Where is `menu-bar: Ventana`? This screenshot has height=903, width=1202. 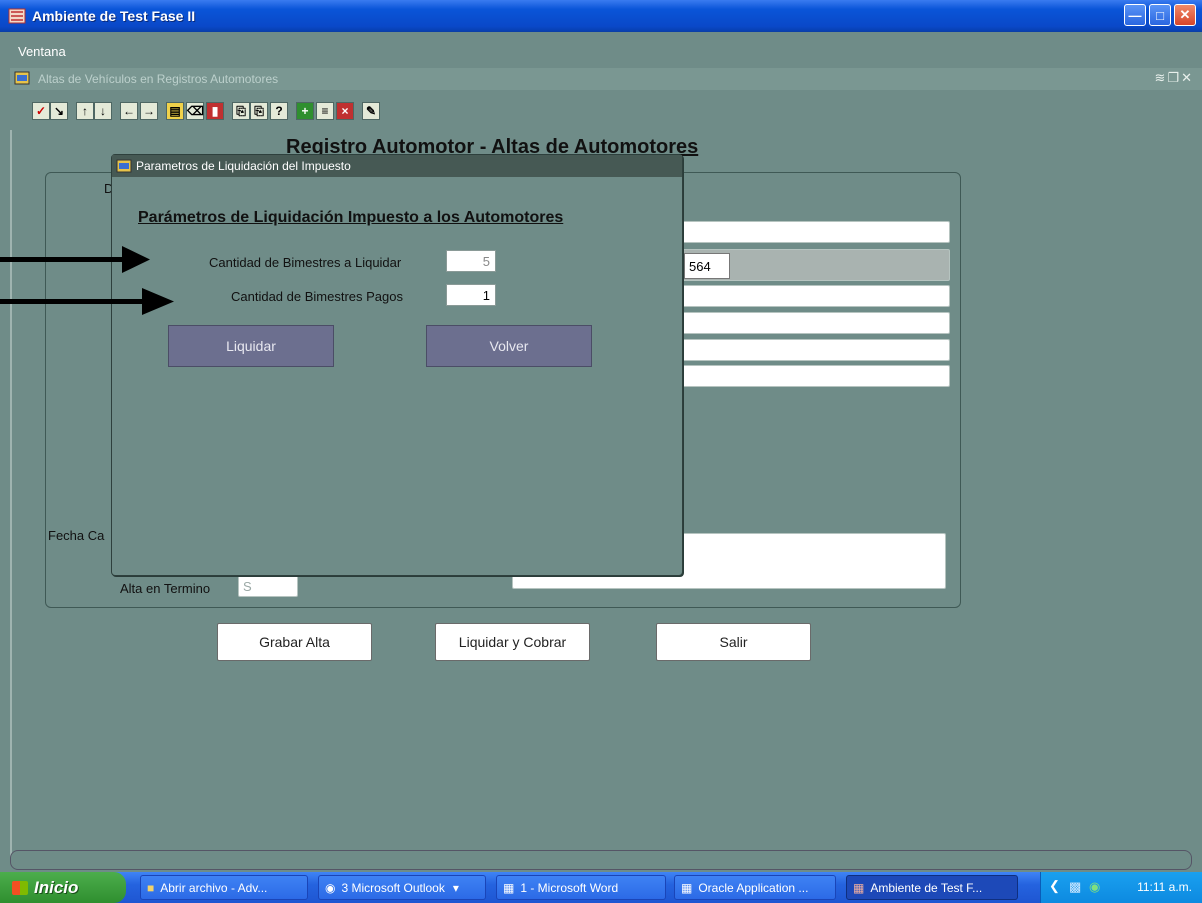
menu-bar: Ventana is located at coordinates (601, 50).